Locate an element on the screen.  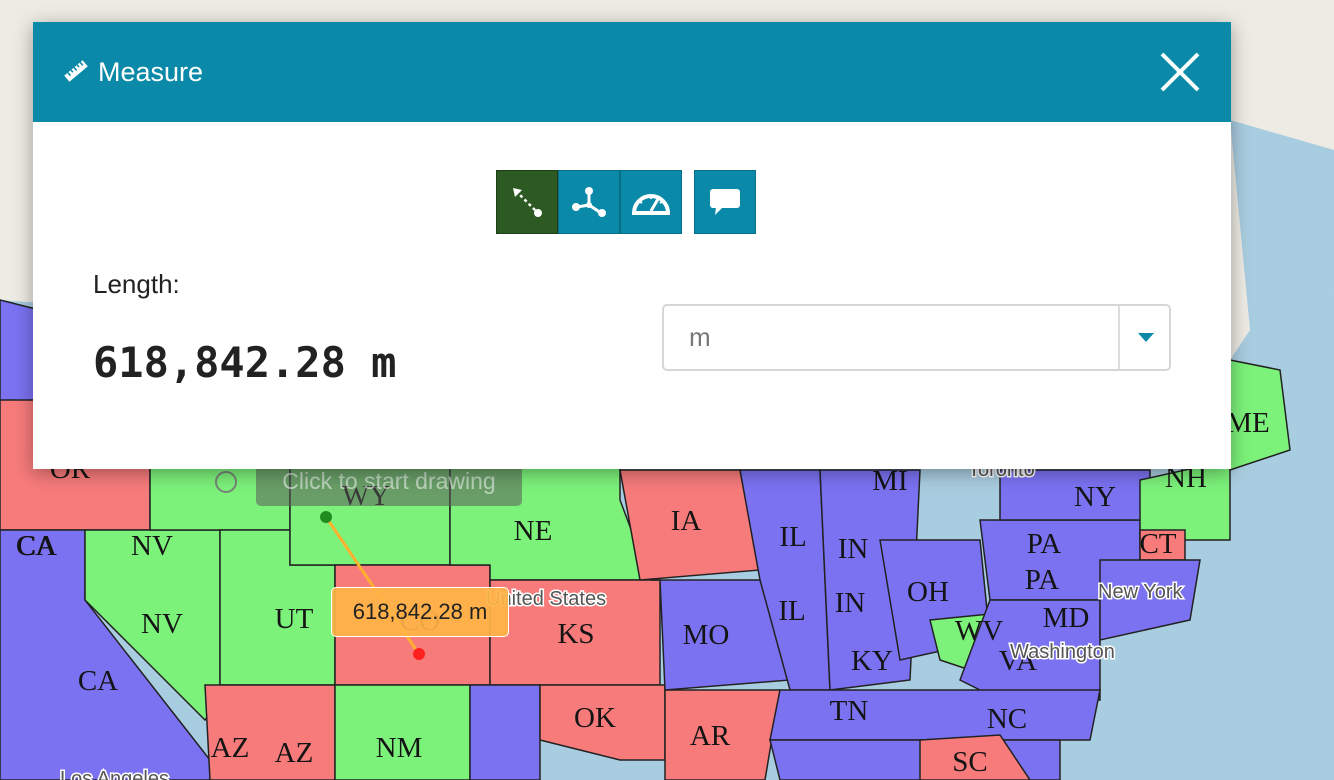
area-measure-icon is located at coordinates (589, 202).